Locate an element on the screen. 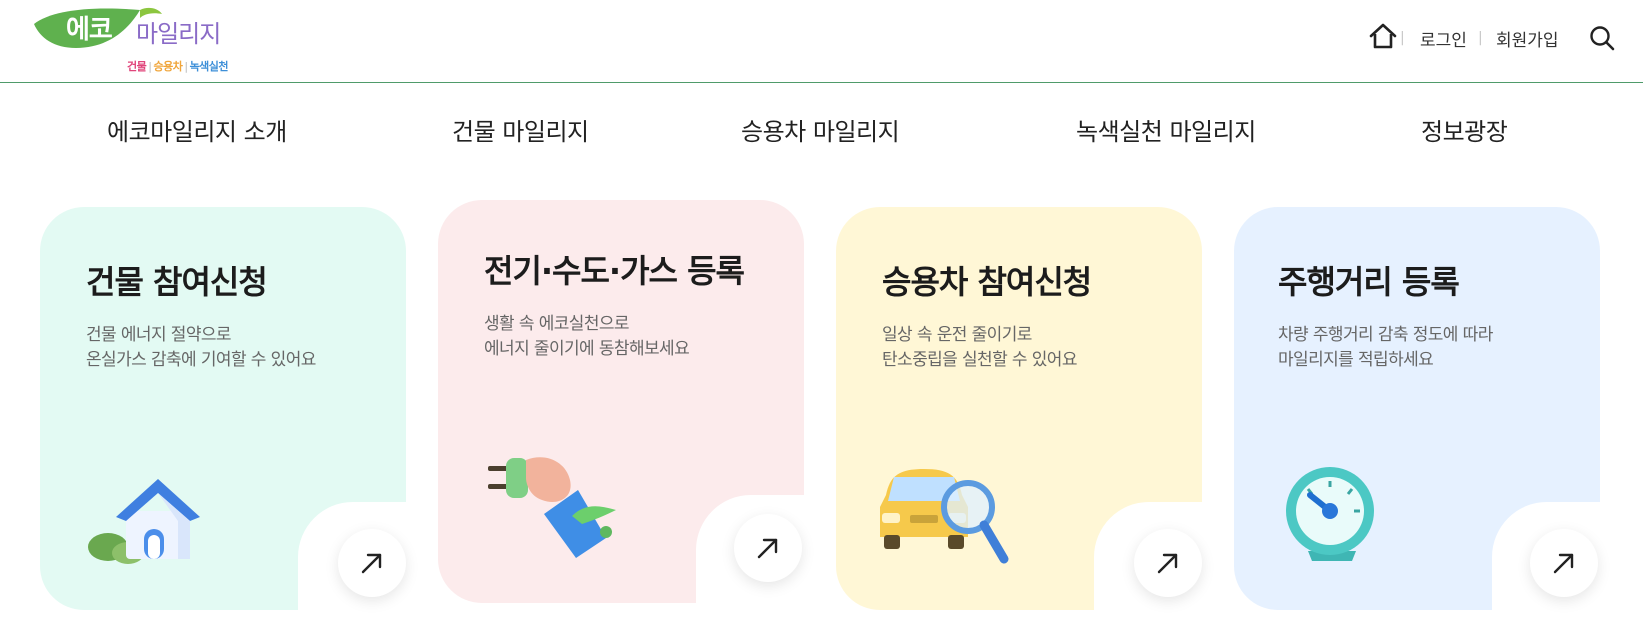 The width and height of the screenshot is (1643, 641). card-desc-line: 일상 속 운전 줄이기로 is located at coordinates (957, 335).